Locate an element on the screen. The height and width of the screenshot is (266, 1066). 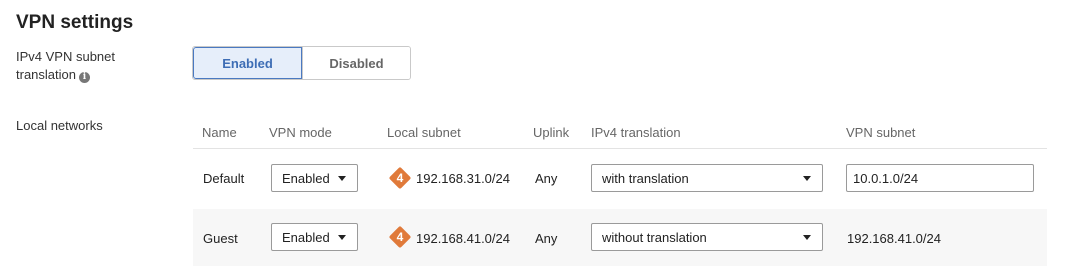
row-name: Default is located at coordinates (224, 178).